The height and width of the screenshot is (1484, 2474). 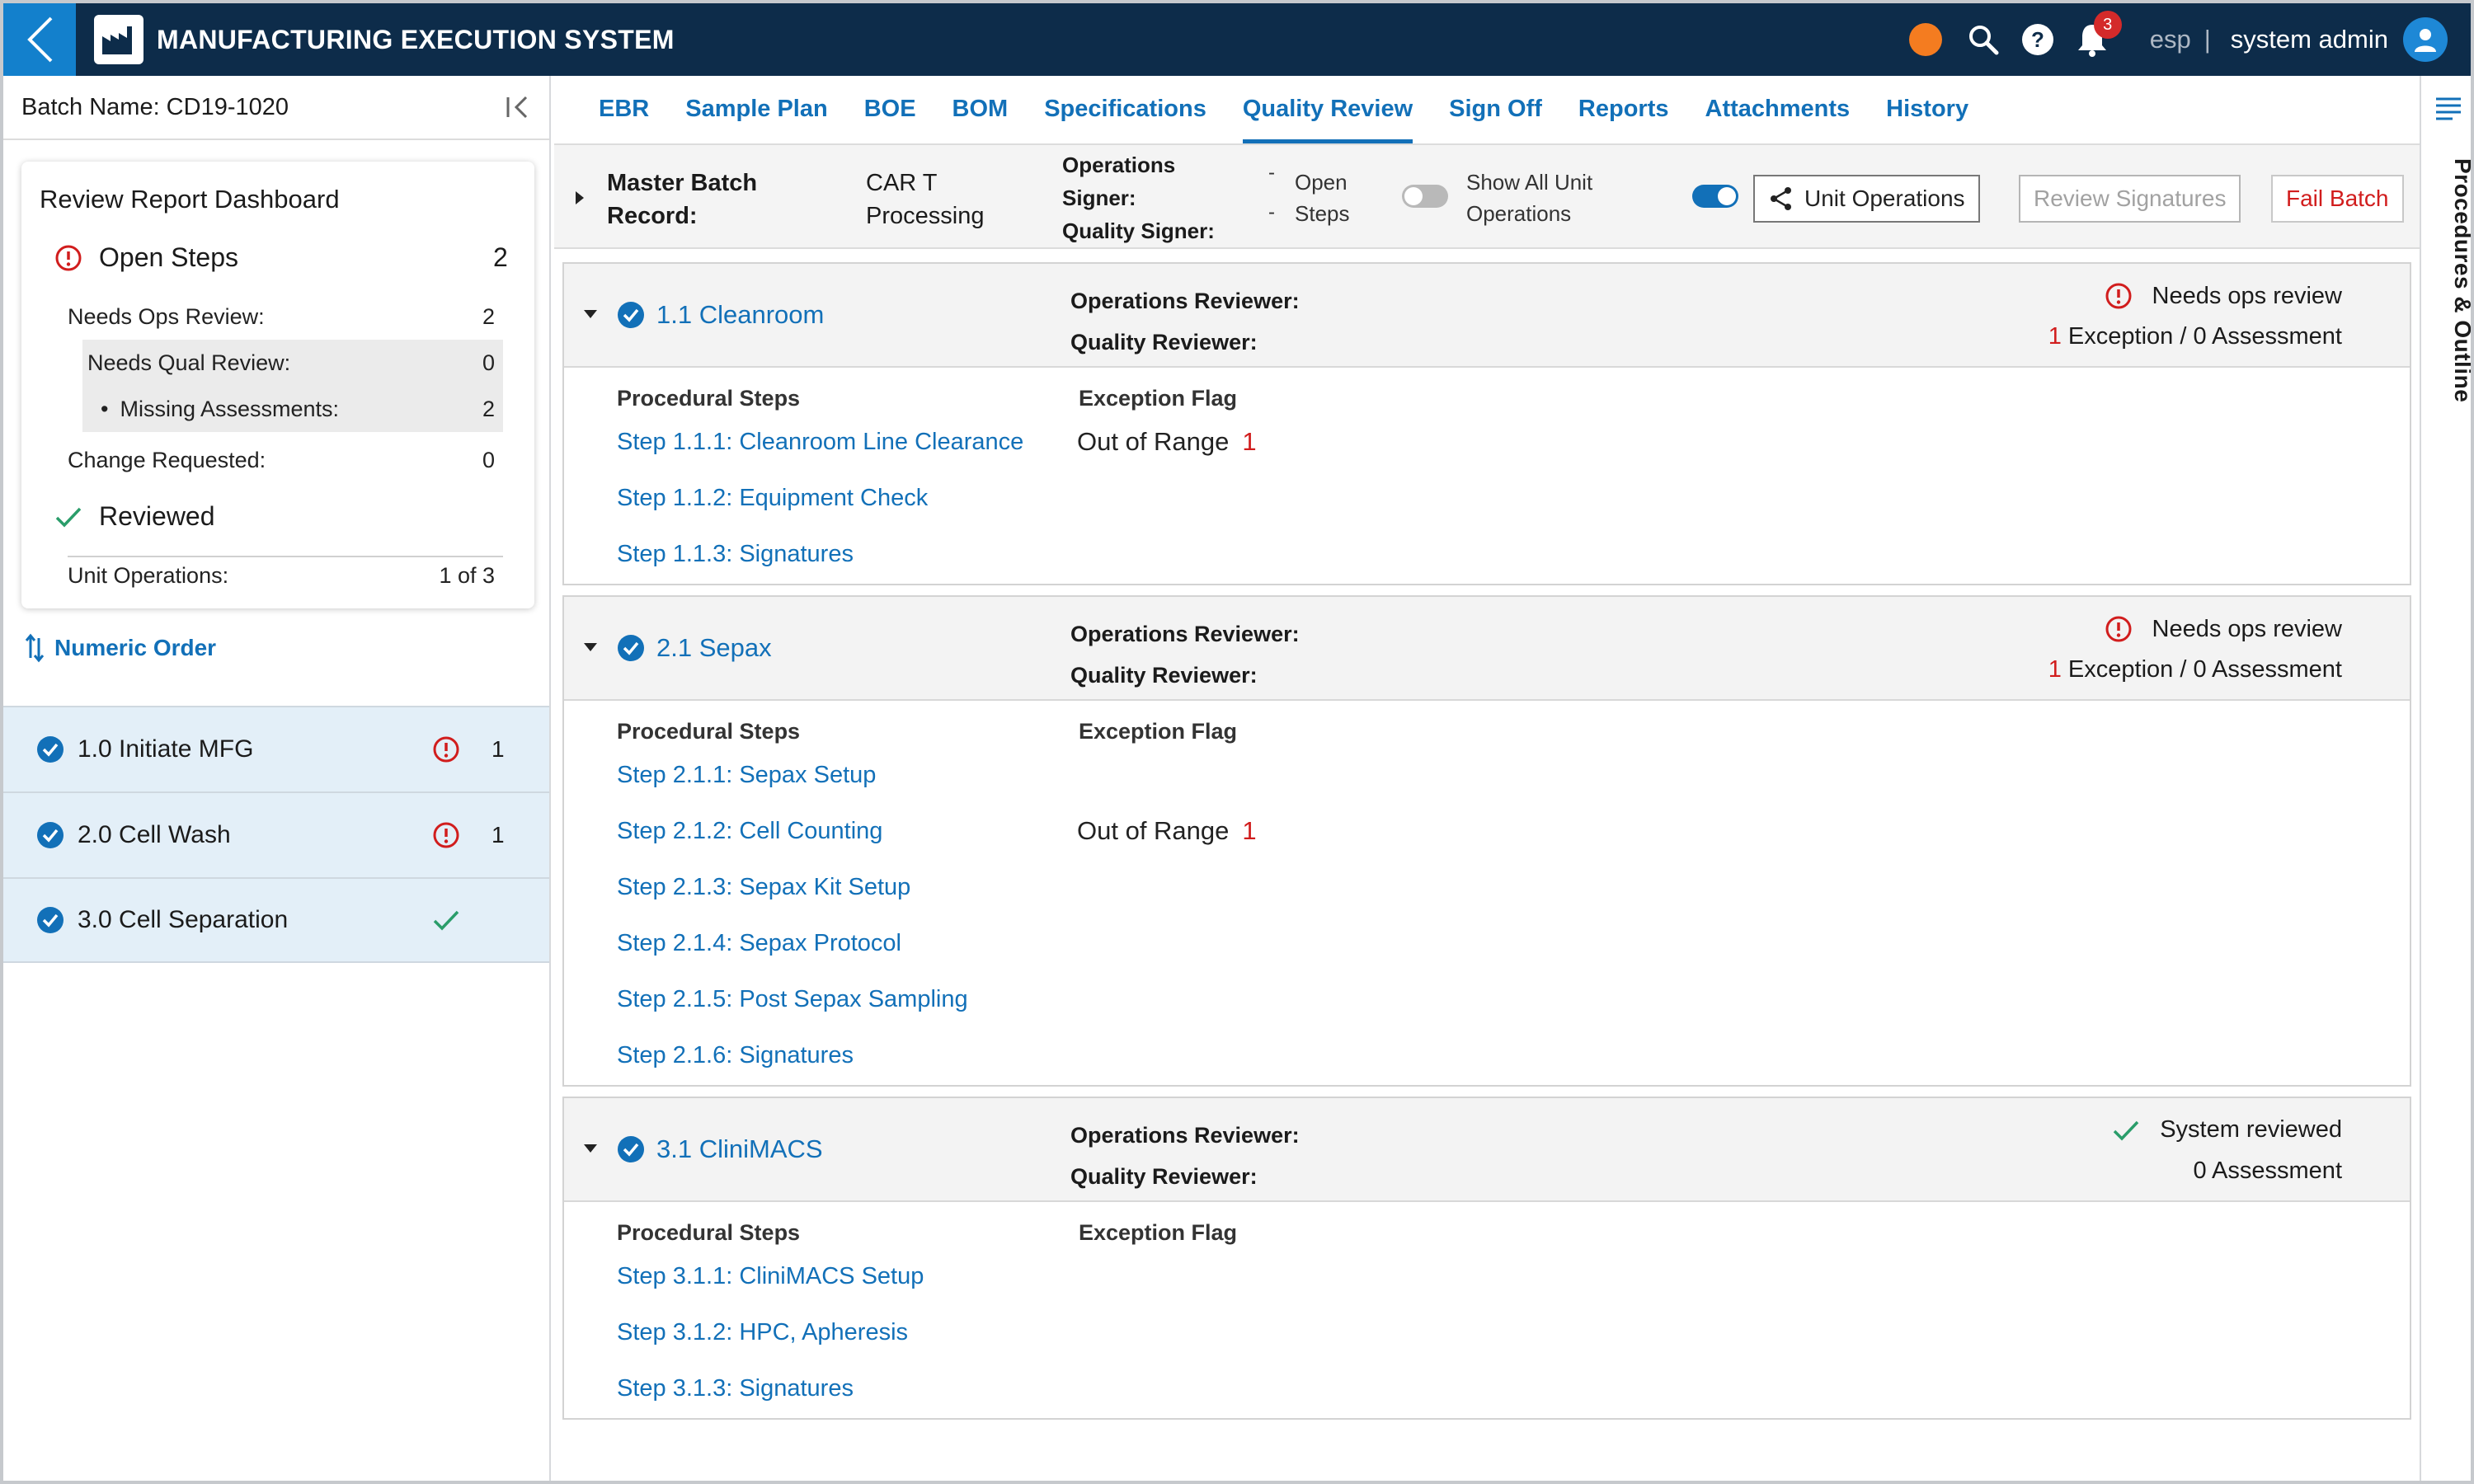 I want to click on status-text: Needs ops review, so click(x=2247, y=295).